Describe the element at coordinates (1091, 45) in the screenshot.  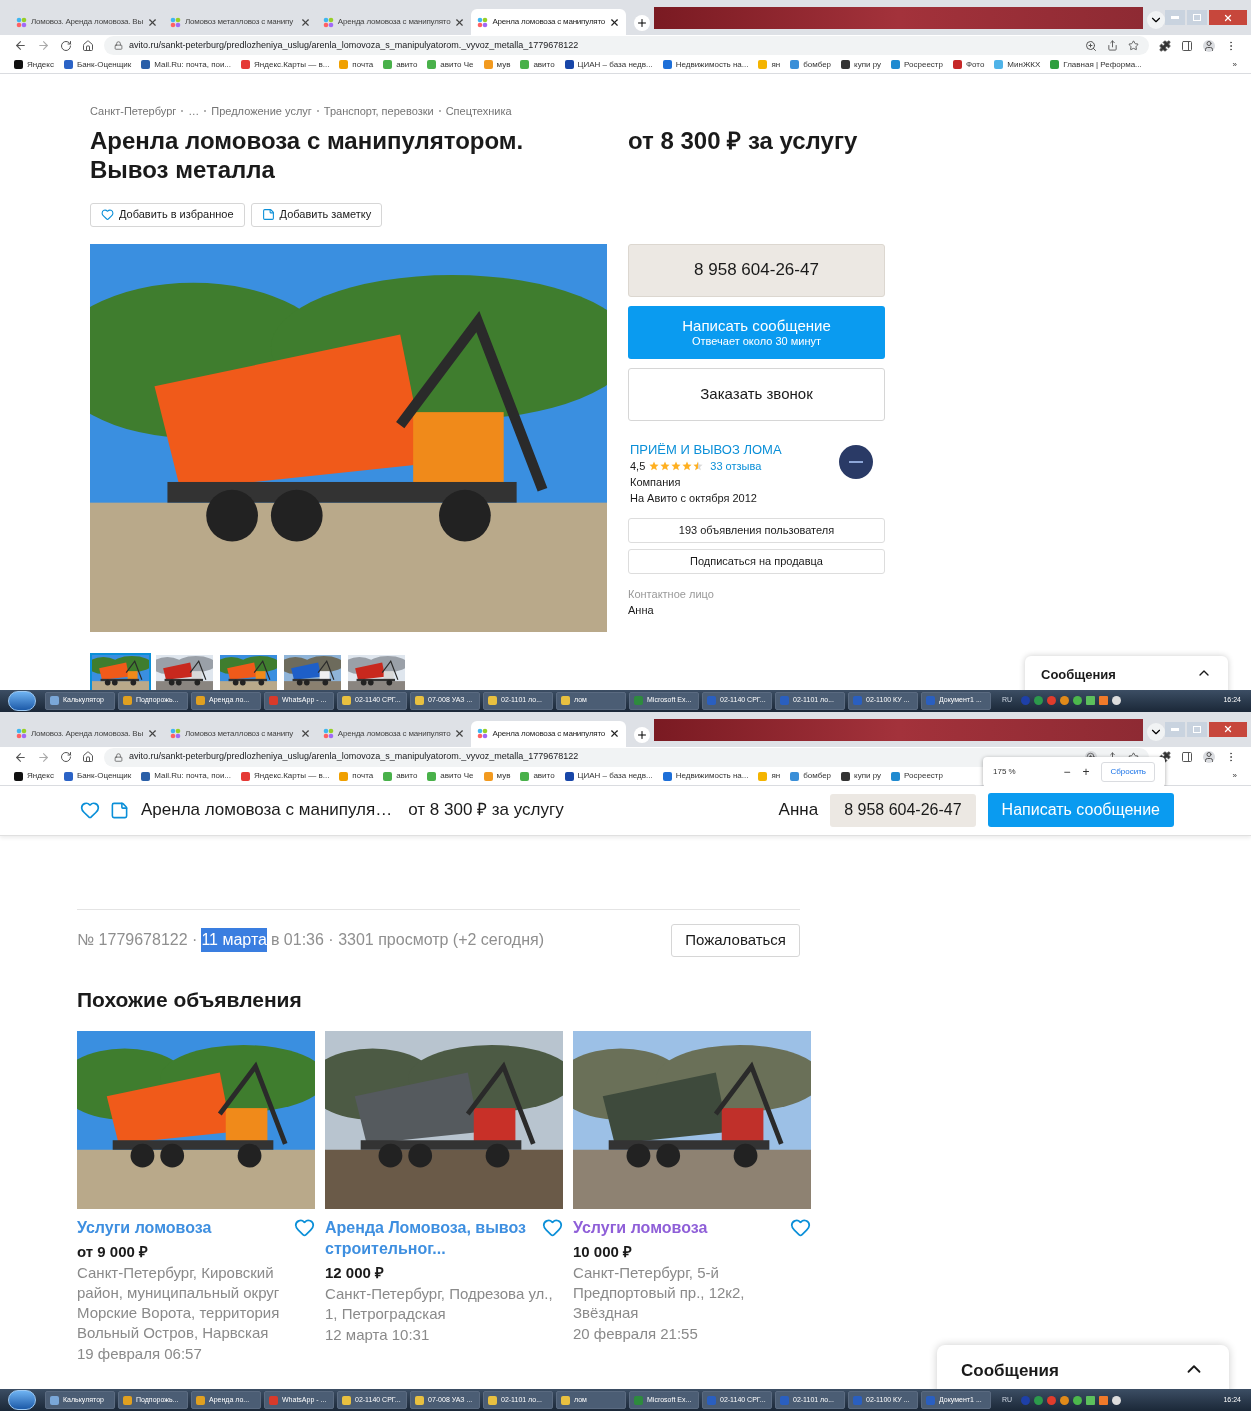
I see `zoom-icon` at that location.